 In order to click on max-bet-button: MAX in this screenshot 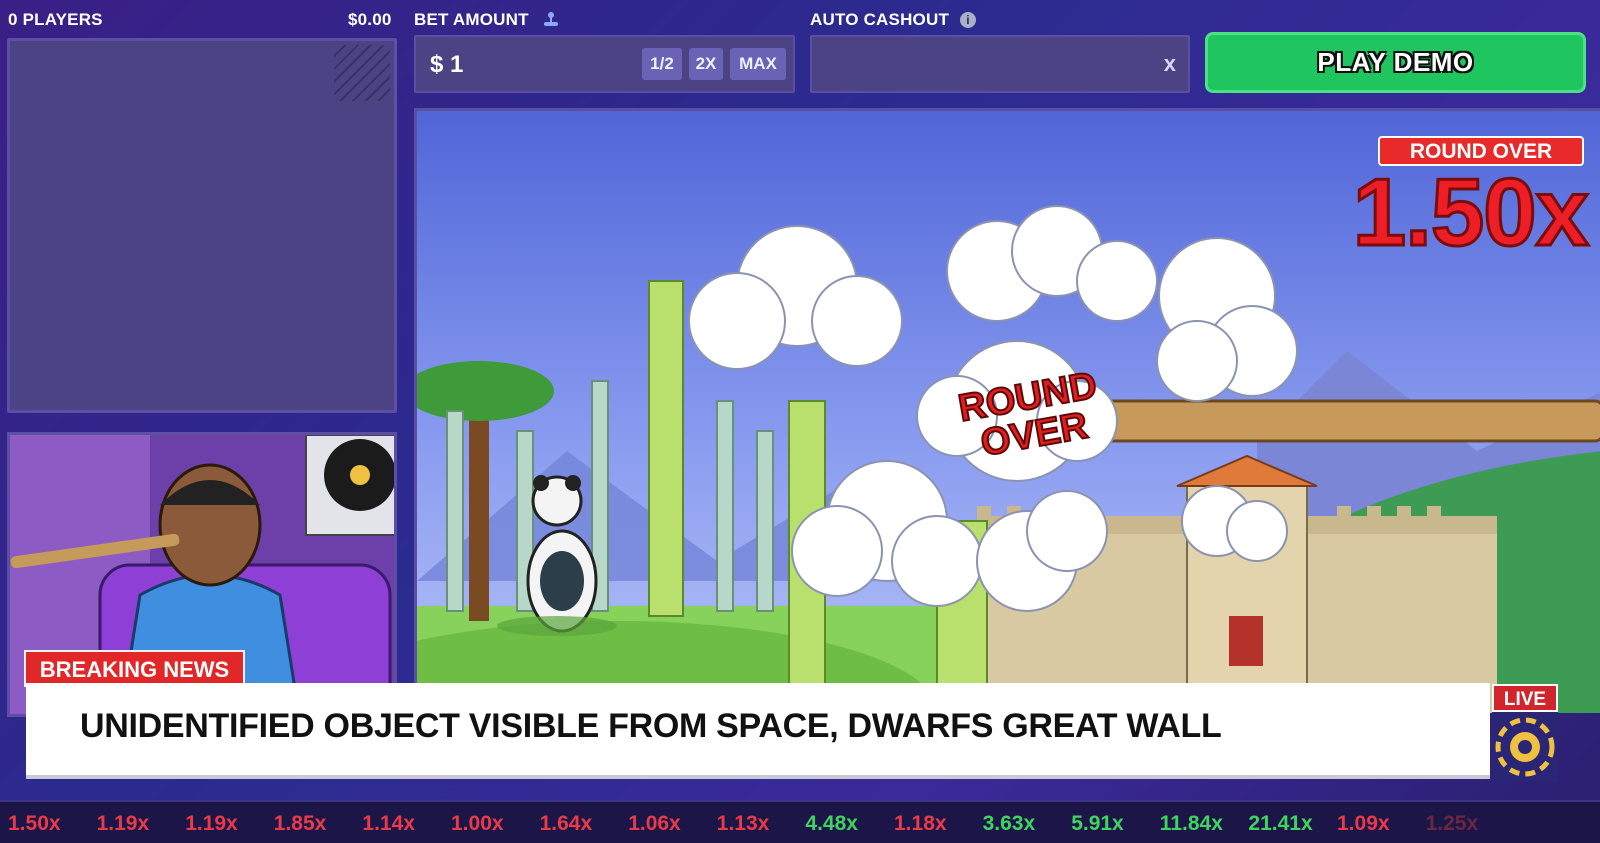, I will do `click(758, 64)`.